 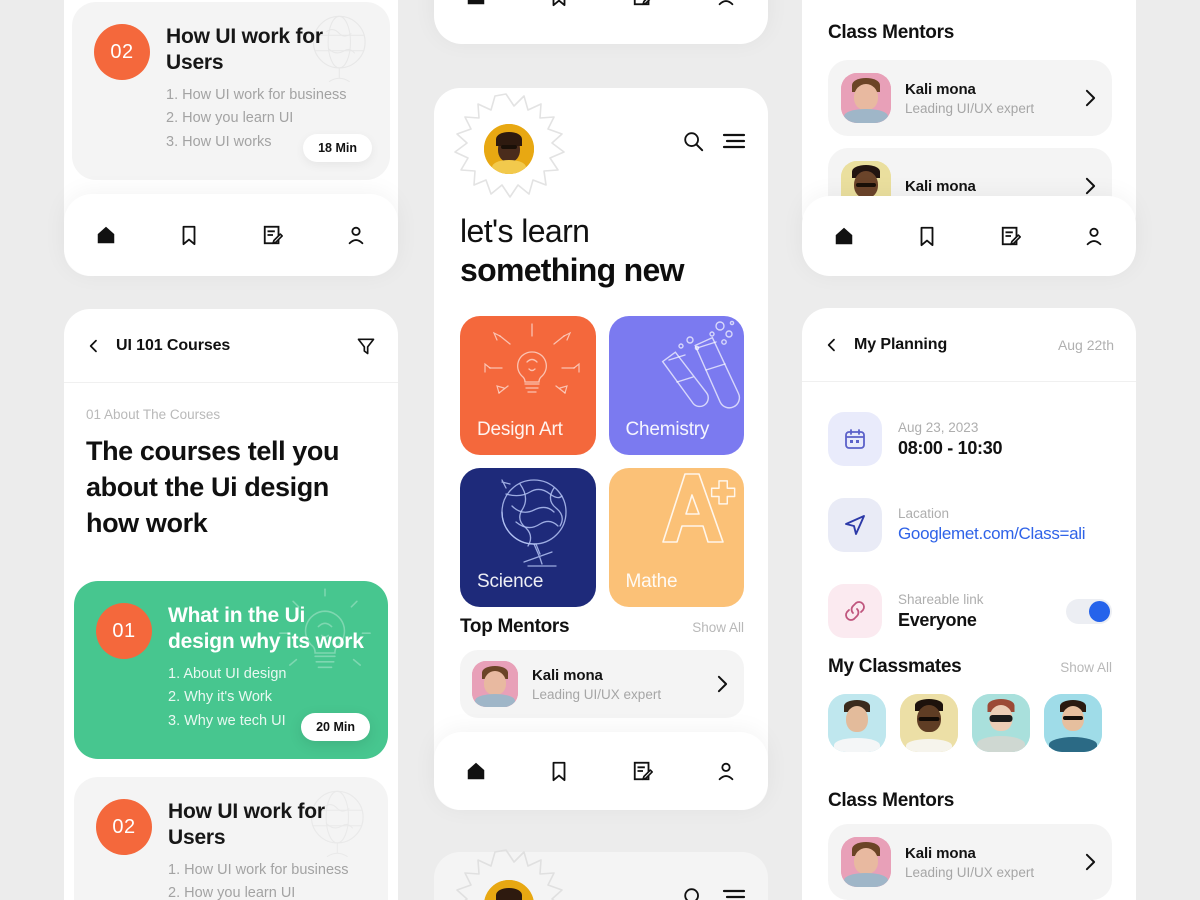 I want to click on subject-card-mathe: Mathe, so click(x=676, y=537).